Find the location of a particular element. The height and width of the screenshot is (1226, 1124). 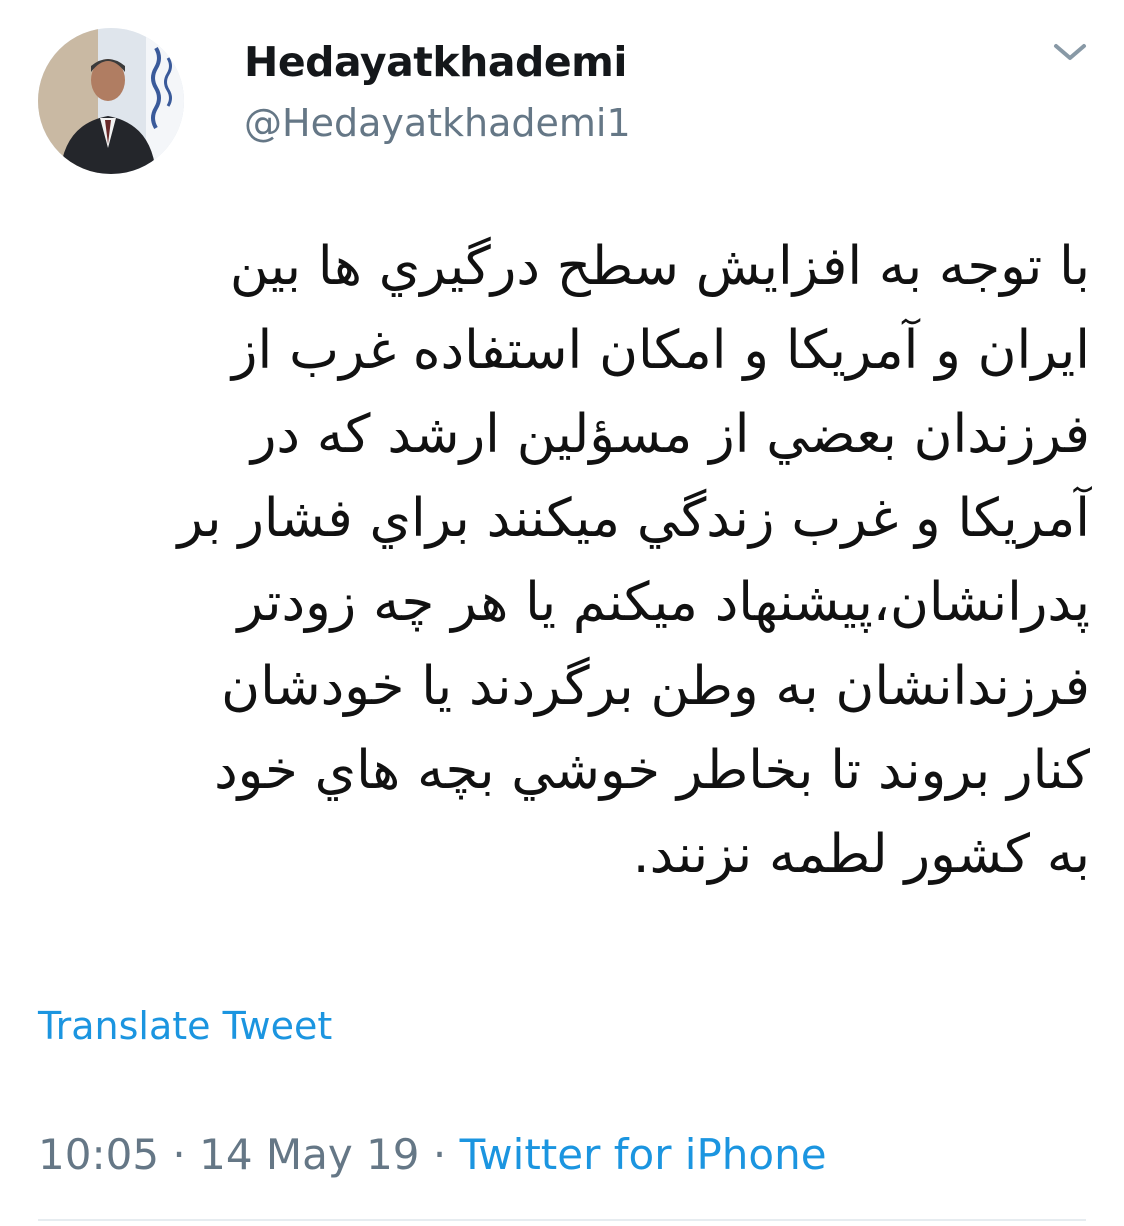

chevron-down-icon is located at coordinates (1070, 52).